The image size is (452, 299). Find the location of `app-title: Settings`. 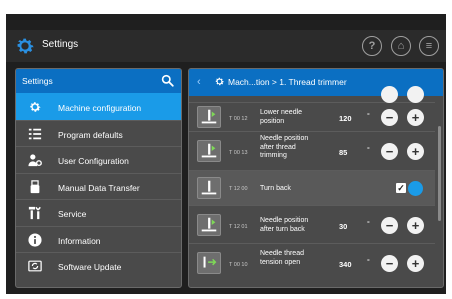

app-title: Settings is located at coordinates (60, 44).